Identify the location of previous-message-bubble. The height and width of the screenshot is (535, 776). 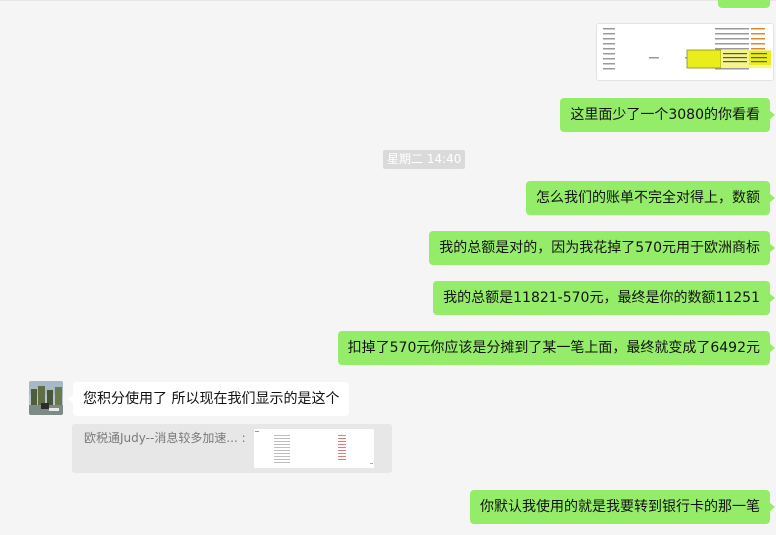
(744, 4).